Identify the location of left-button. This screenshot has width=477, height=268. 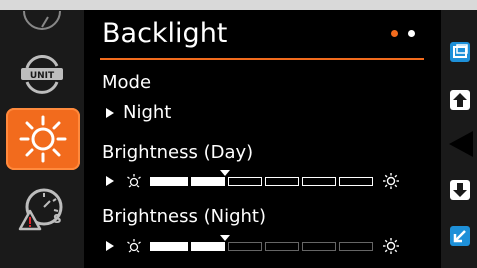
(460, 144).